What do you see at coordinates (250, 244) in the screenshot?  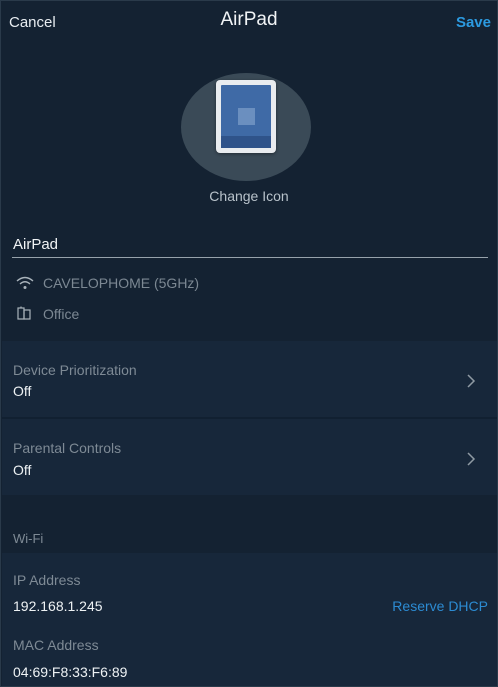 I see `device-name-input` at bounding box center [250, 244].